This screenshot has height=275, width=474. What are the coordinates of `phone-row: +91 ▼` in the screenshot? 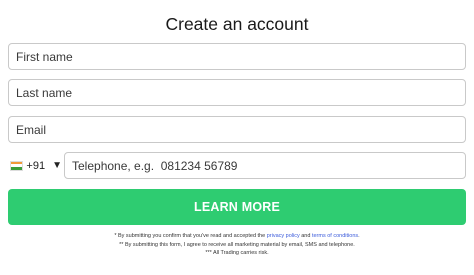 It's located at (237, 165).